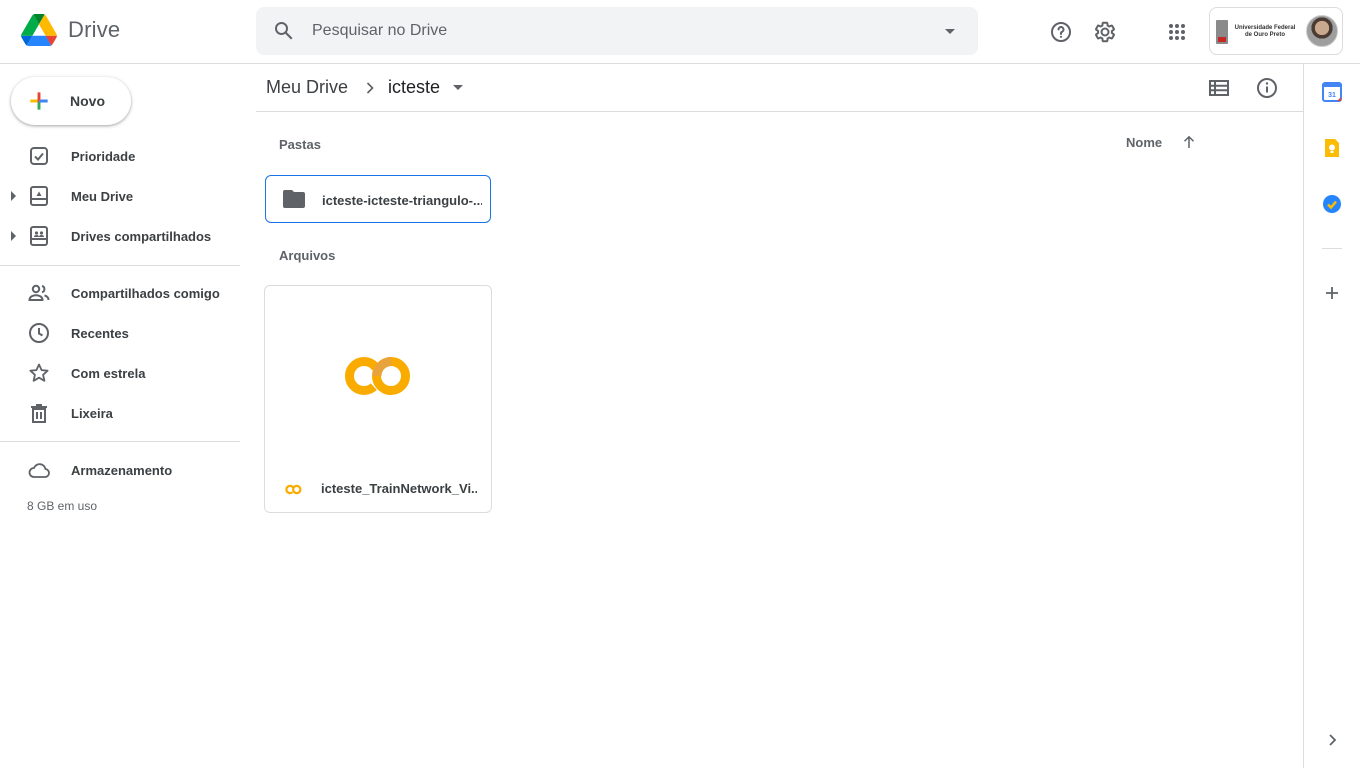 The image size is (1360, 768). I want to click on colab-logo-icon, so click(377, 376).